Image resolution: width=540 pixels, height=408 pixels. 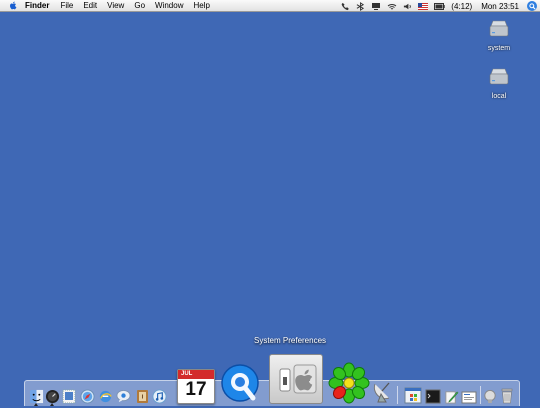 What do you see at coordinates (451, 396) in the screenshot?
I see `notes-pen-icon` at bounding box center [451, 396].